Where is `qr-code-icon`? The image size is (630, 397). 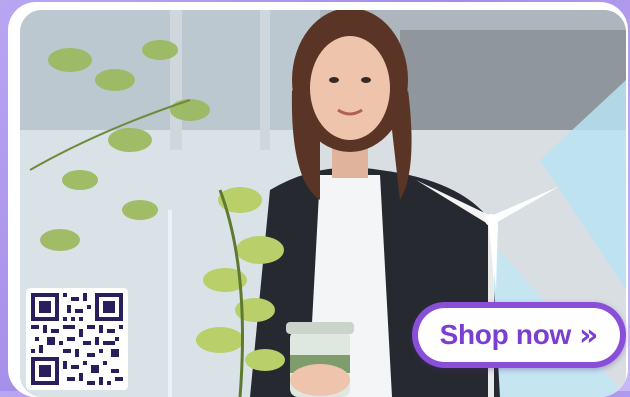
qr-code-icon is located at coordinates (77, 339).